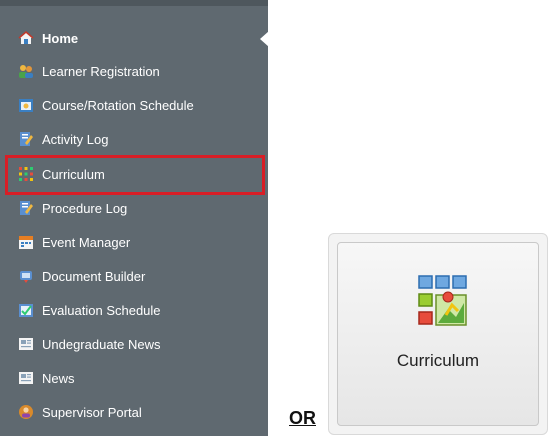 The height and width of the screenshot is (436, 548). What do you see at coordinates (26, 139) in the screenshot?
I see `activity-log-icon` at bounding box center [26, 139].